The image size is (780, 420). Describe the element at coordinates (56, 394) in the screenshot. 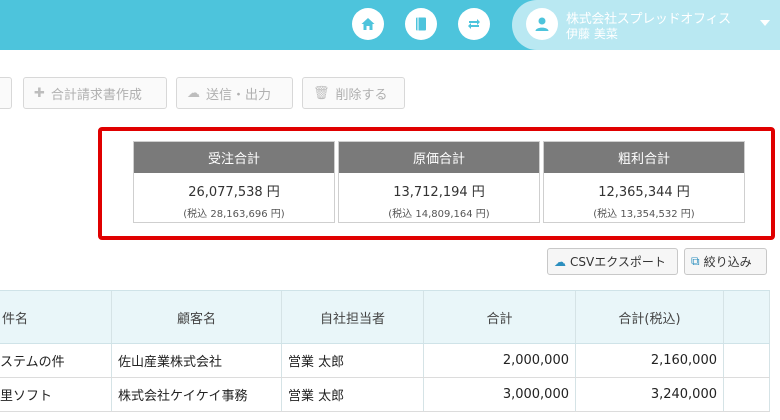

I see `cell-subject: 里ソフト` at that location.